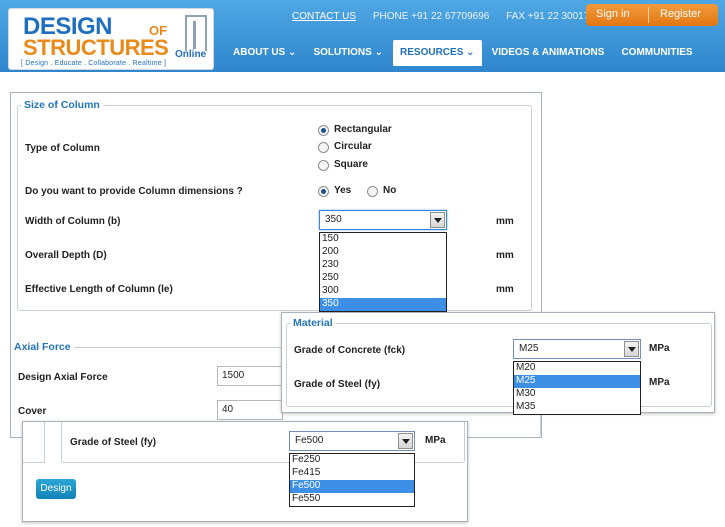 This screenshot has width=725, height=527. Describe the element at coordinates (343, 190) in the screenshot. I see `option-yes: Yes` at that location.